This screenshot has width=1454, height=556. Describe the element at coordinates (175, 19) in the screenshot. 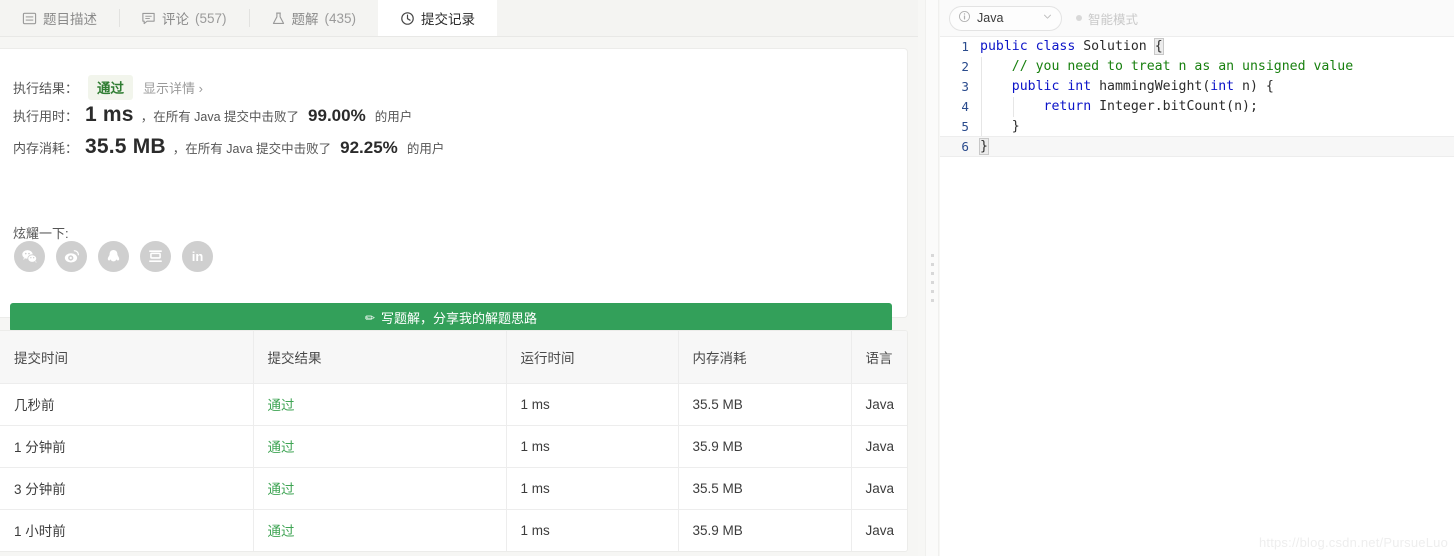

I see `tab-comments-label: 评论` at that location.